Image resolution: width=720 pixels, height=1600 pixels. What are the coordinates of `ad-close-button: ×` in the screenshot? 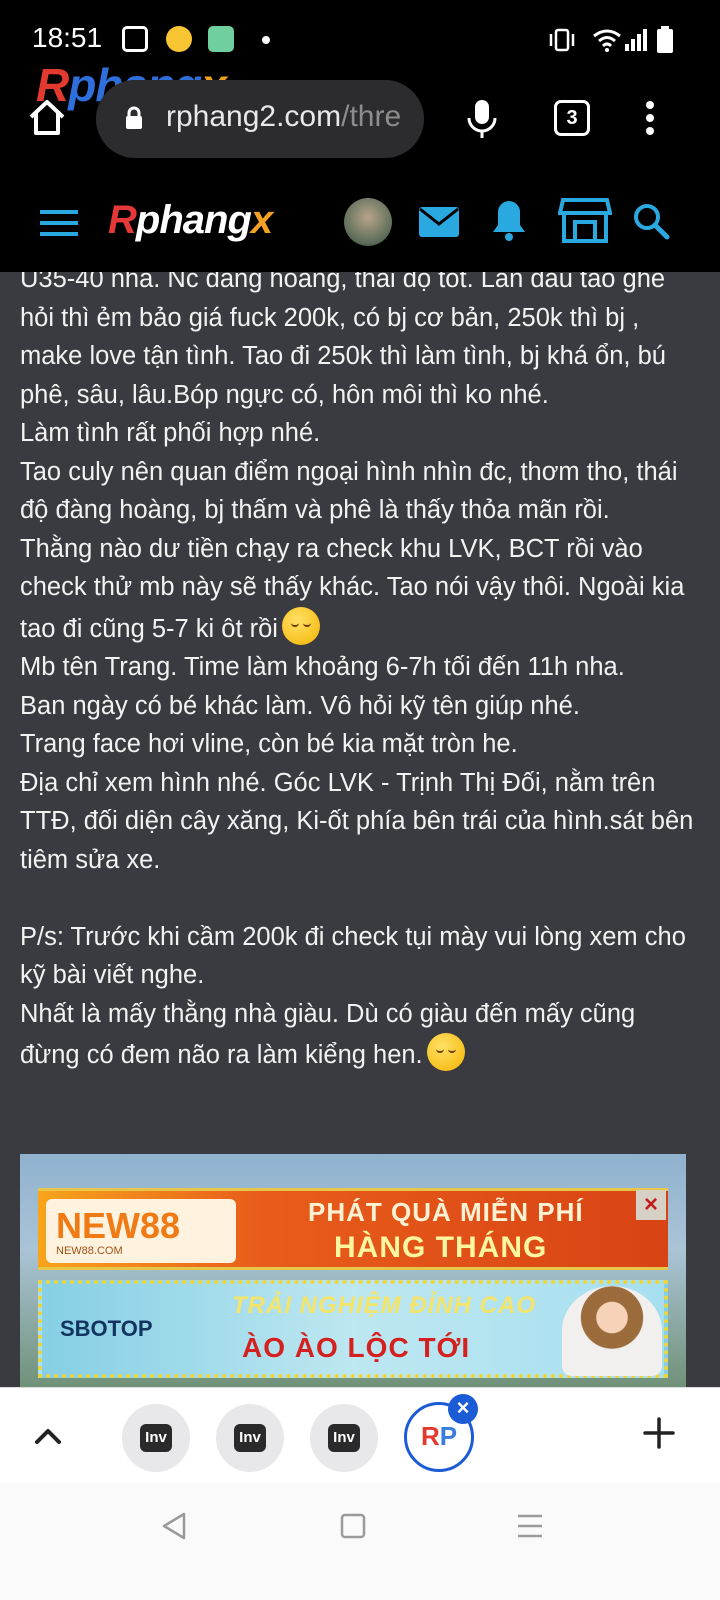 It's located at (651, 1205).